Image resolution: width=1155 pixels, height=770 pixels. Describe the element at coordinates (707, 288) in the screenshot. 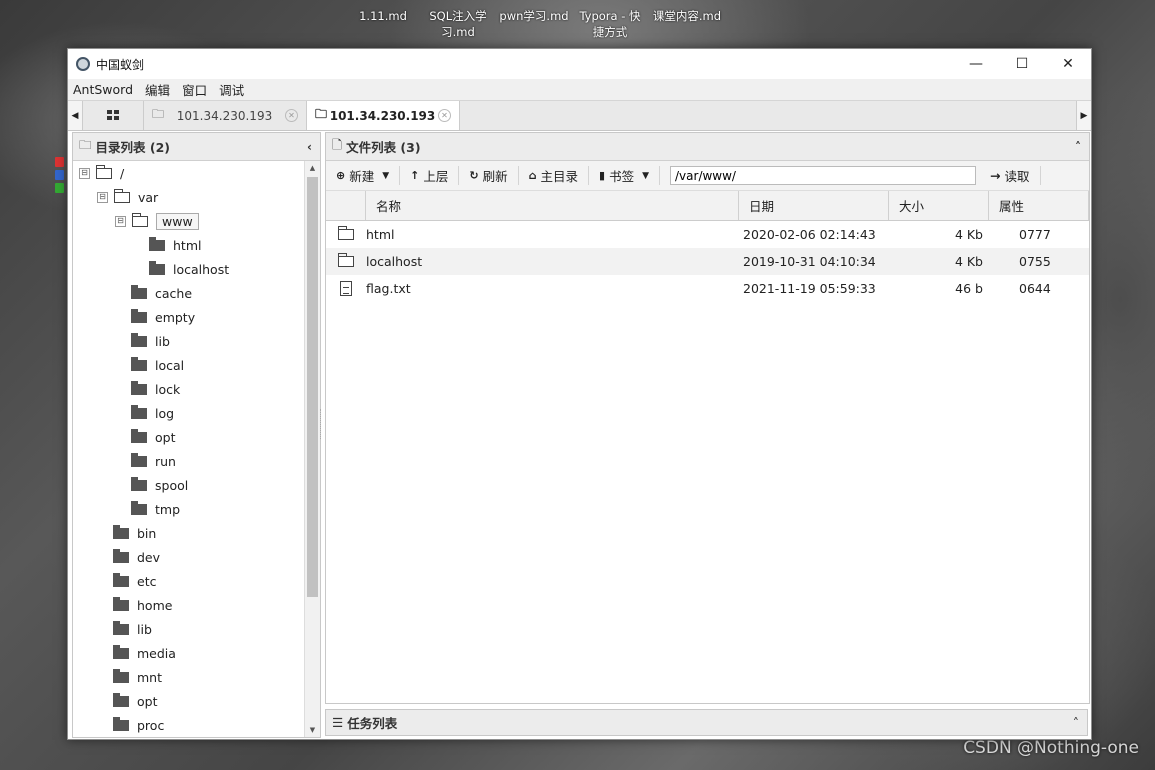

I see `file-row: flag.txt 2021-11-19 05:59:33 46 b 0644` at that location.